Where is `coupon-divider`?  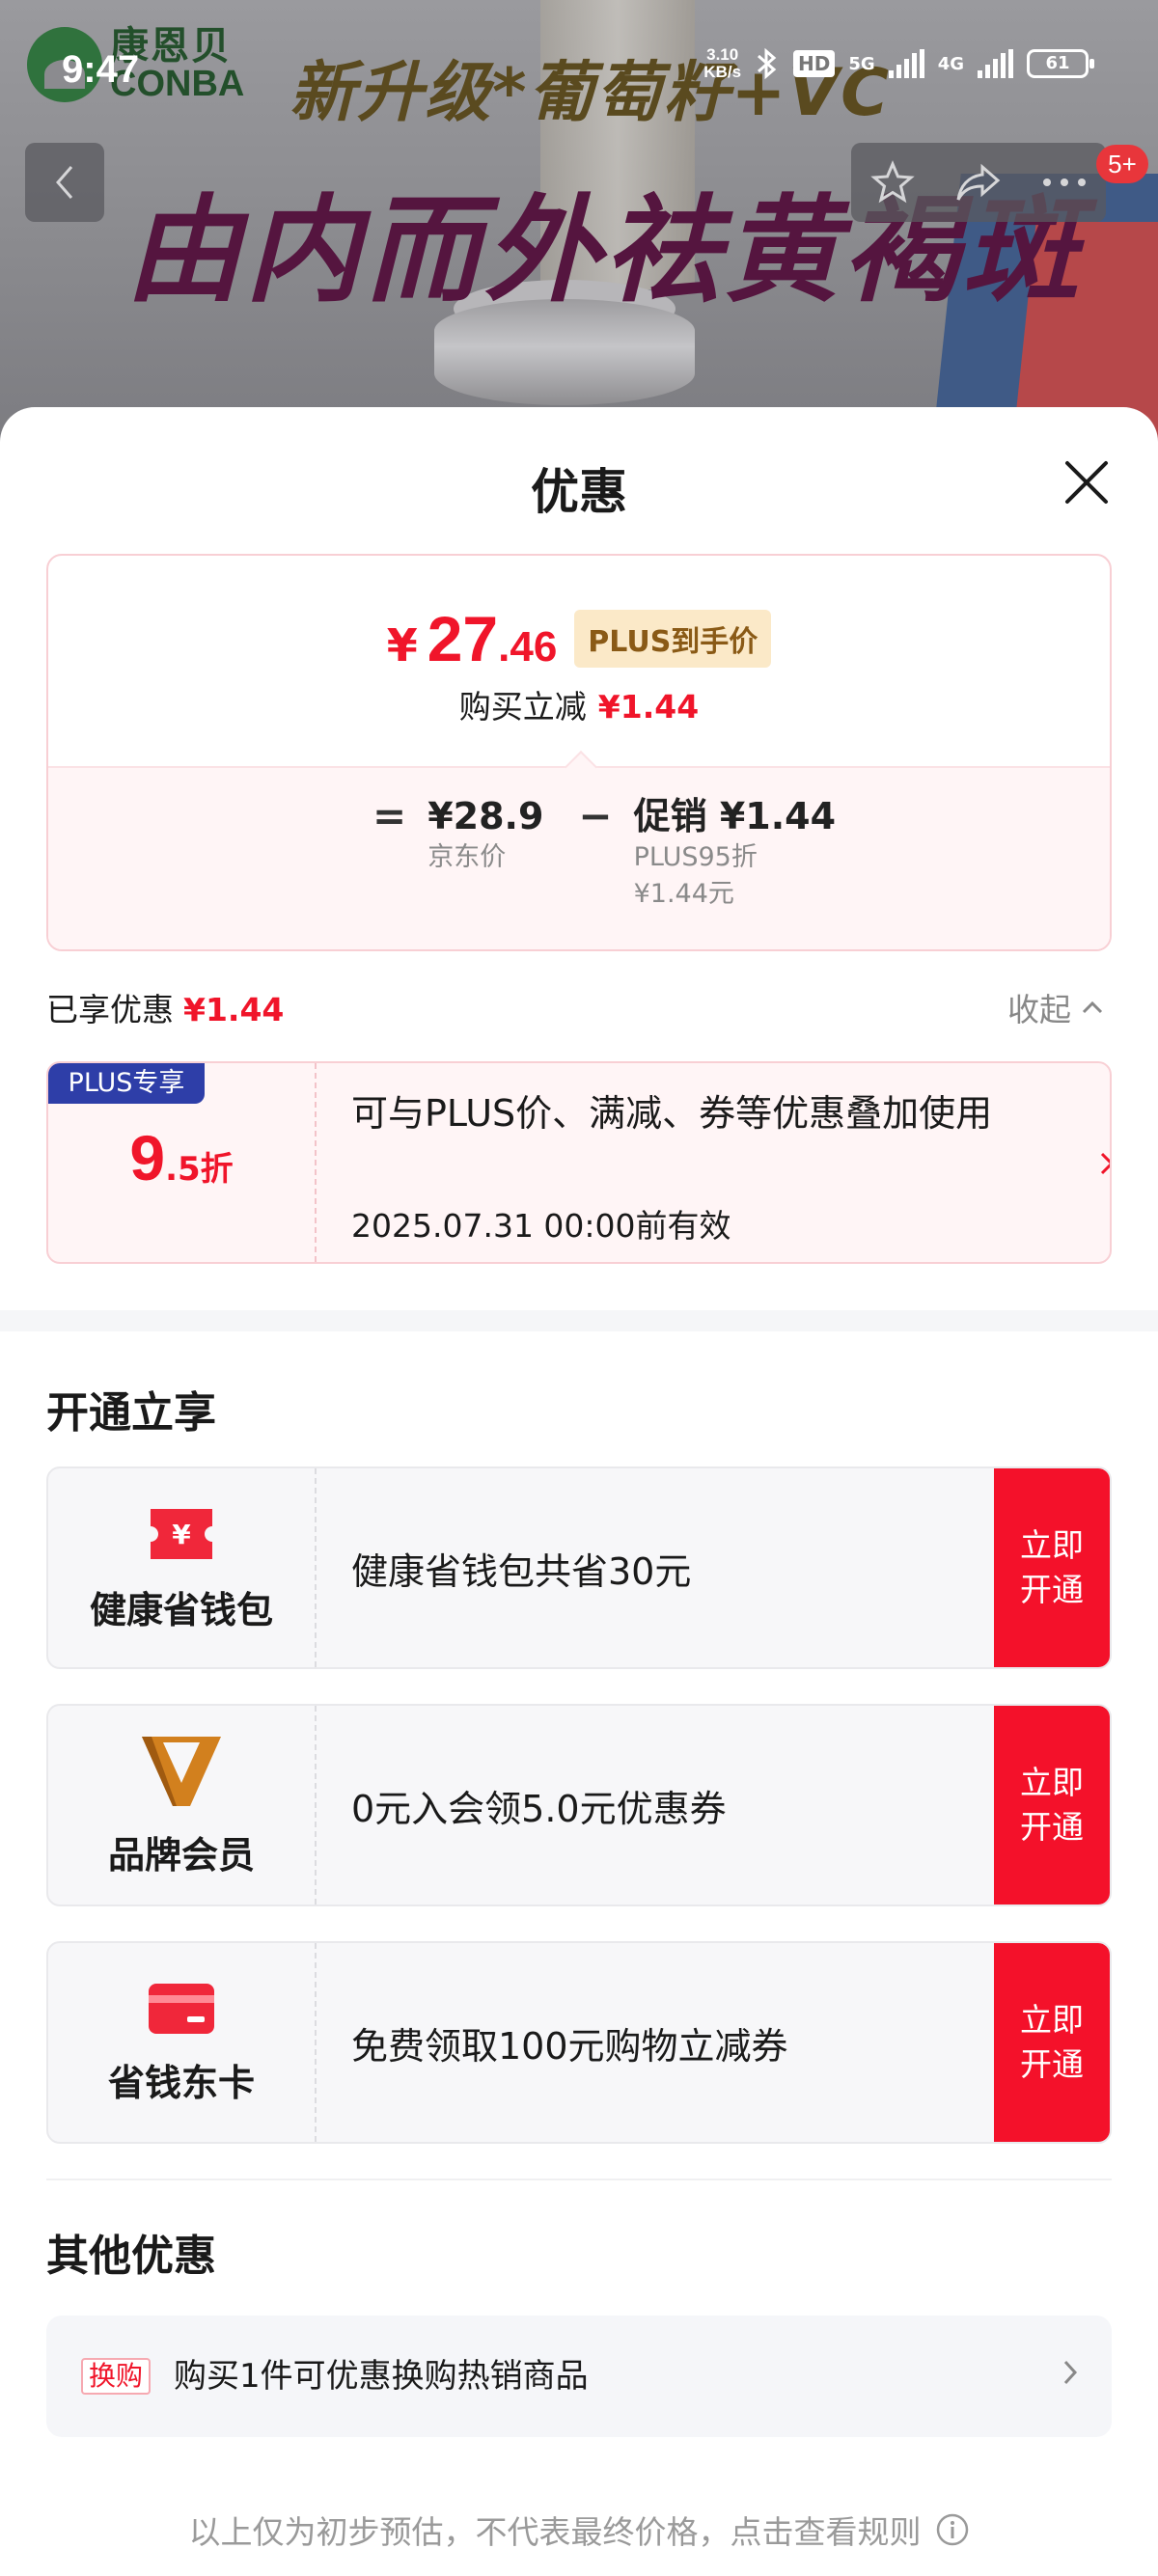
coupon-divider is located at coordinates (316, 1163).